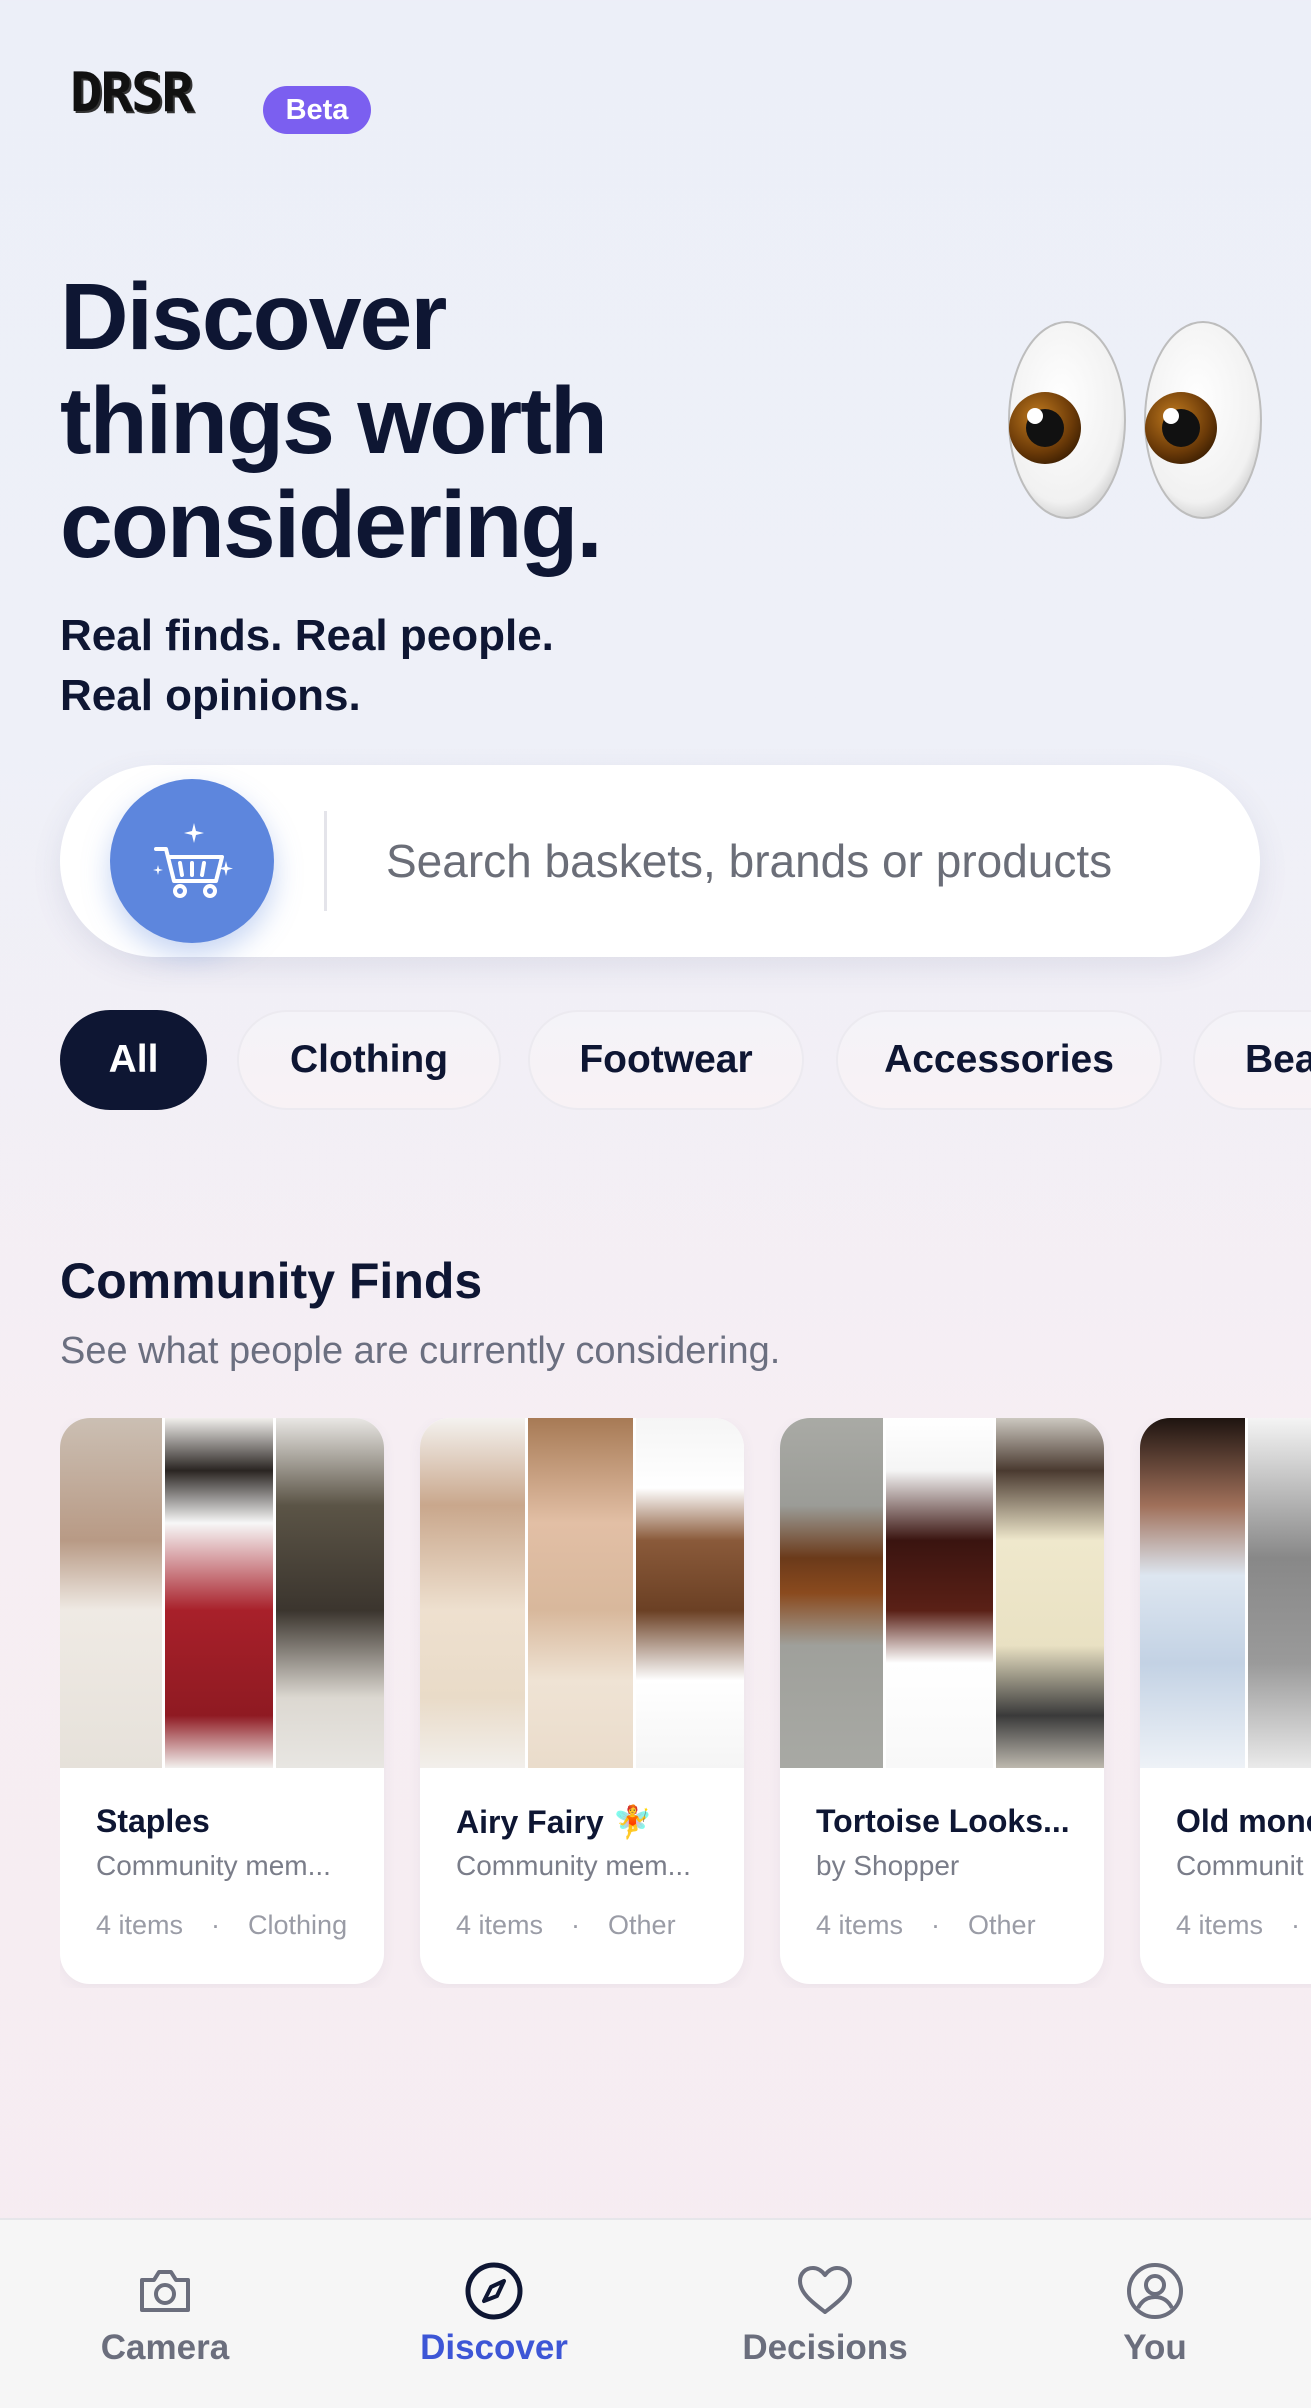  I want to click on app-logo: DRSR, so click(132, 92).